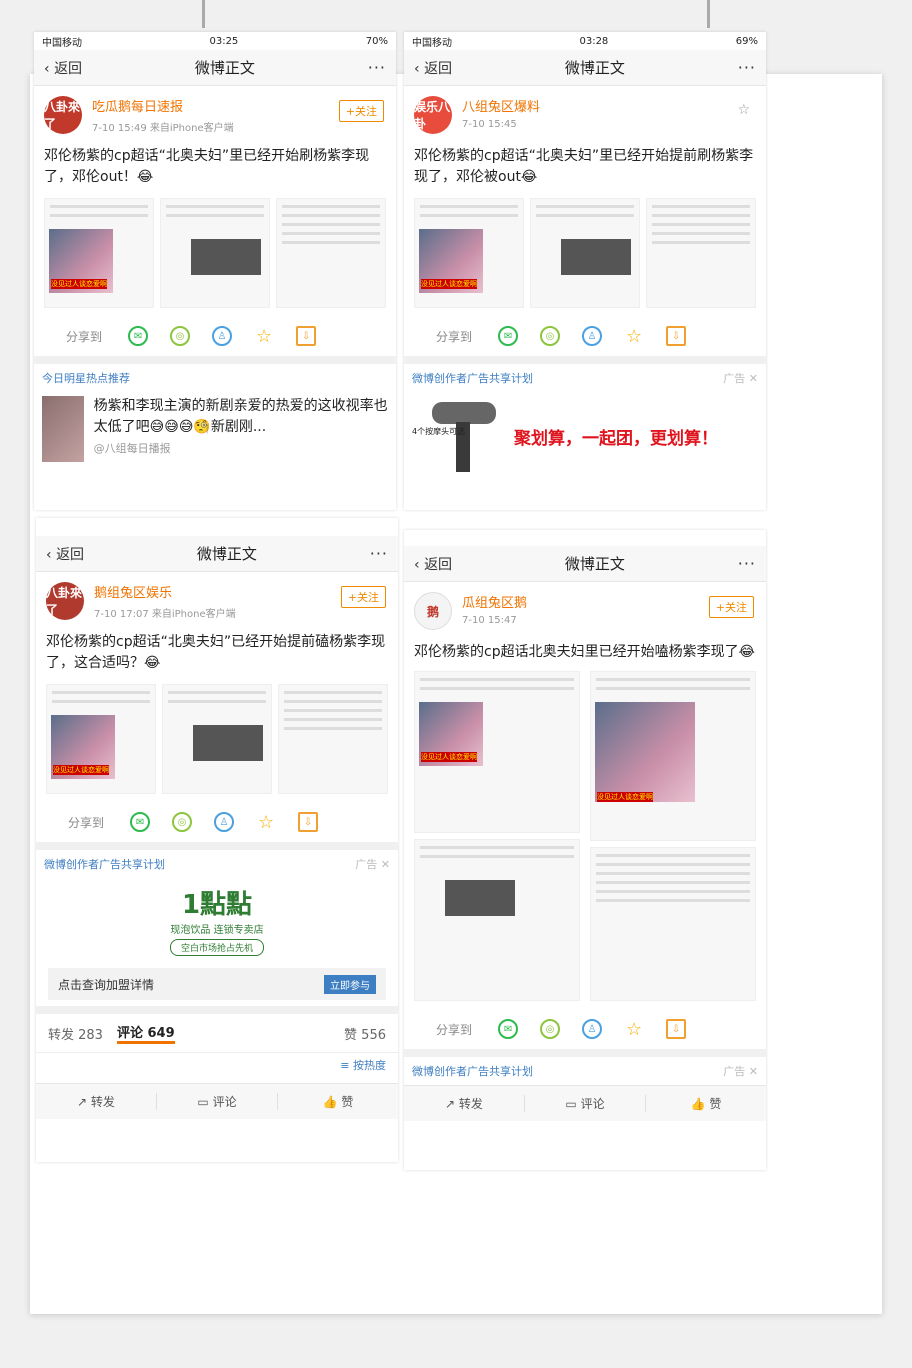 The image size is (912, 1368). I want to click on sort-toggle: ≡ 按热度, so click(217, 1064).